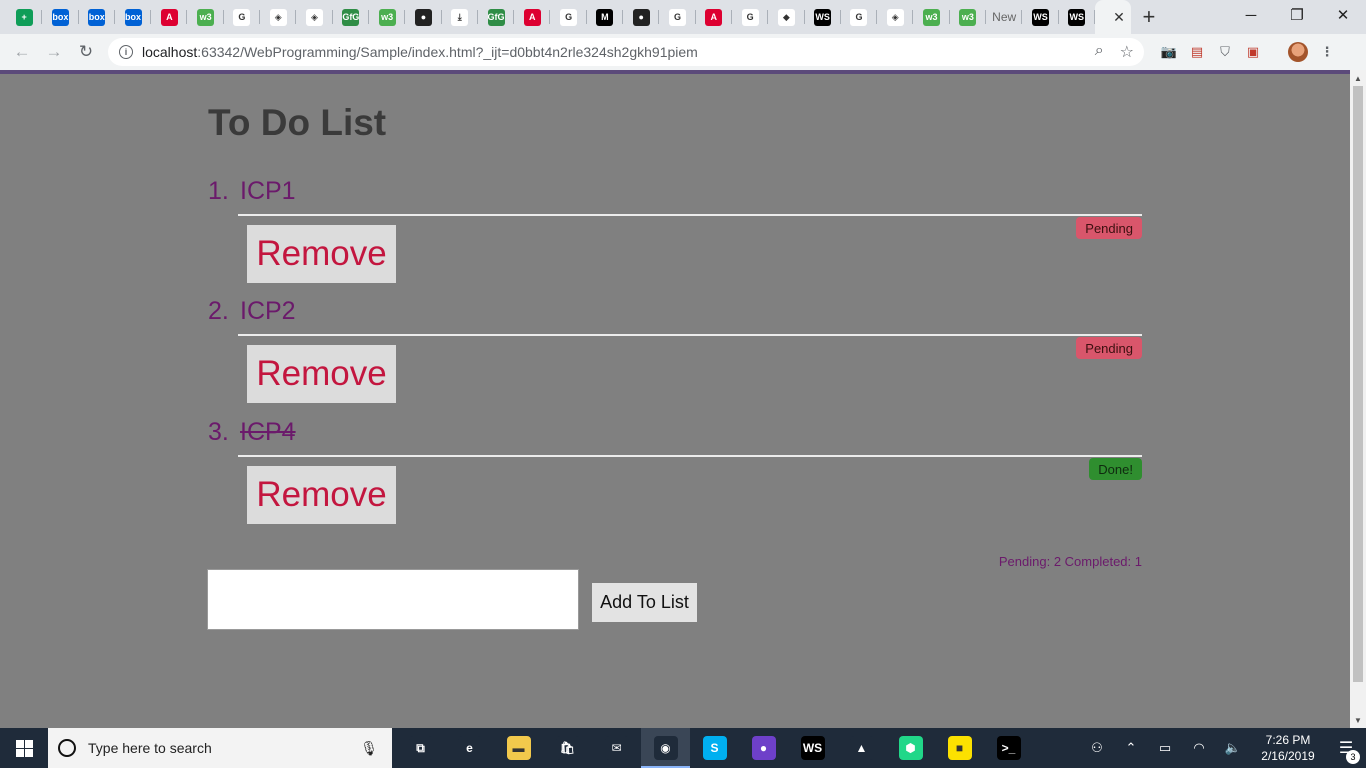 This screenshot has width=1366, height=768. Describe the element at coordinates (86, 52) in the screenshot. I see `reload-icon: ↻` at that location.